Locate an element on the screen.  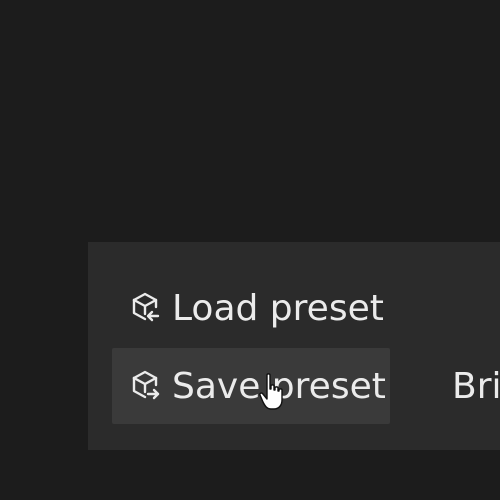
load-preset-button: Load preset is located at coordinates (256, 308).